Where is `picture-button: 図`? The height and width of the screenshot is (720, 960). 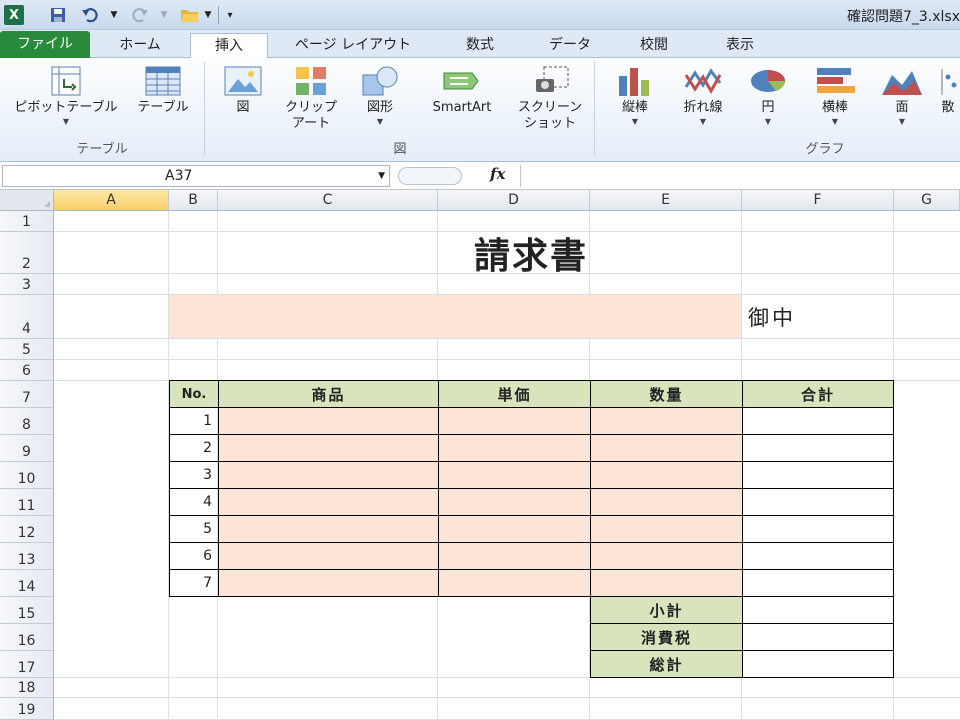
picture-button: 図 is located at coordinates (243, 89).